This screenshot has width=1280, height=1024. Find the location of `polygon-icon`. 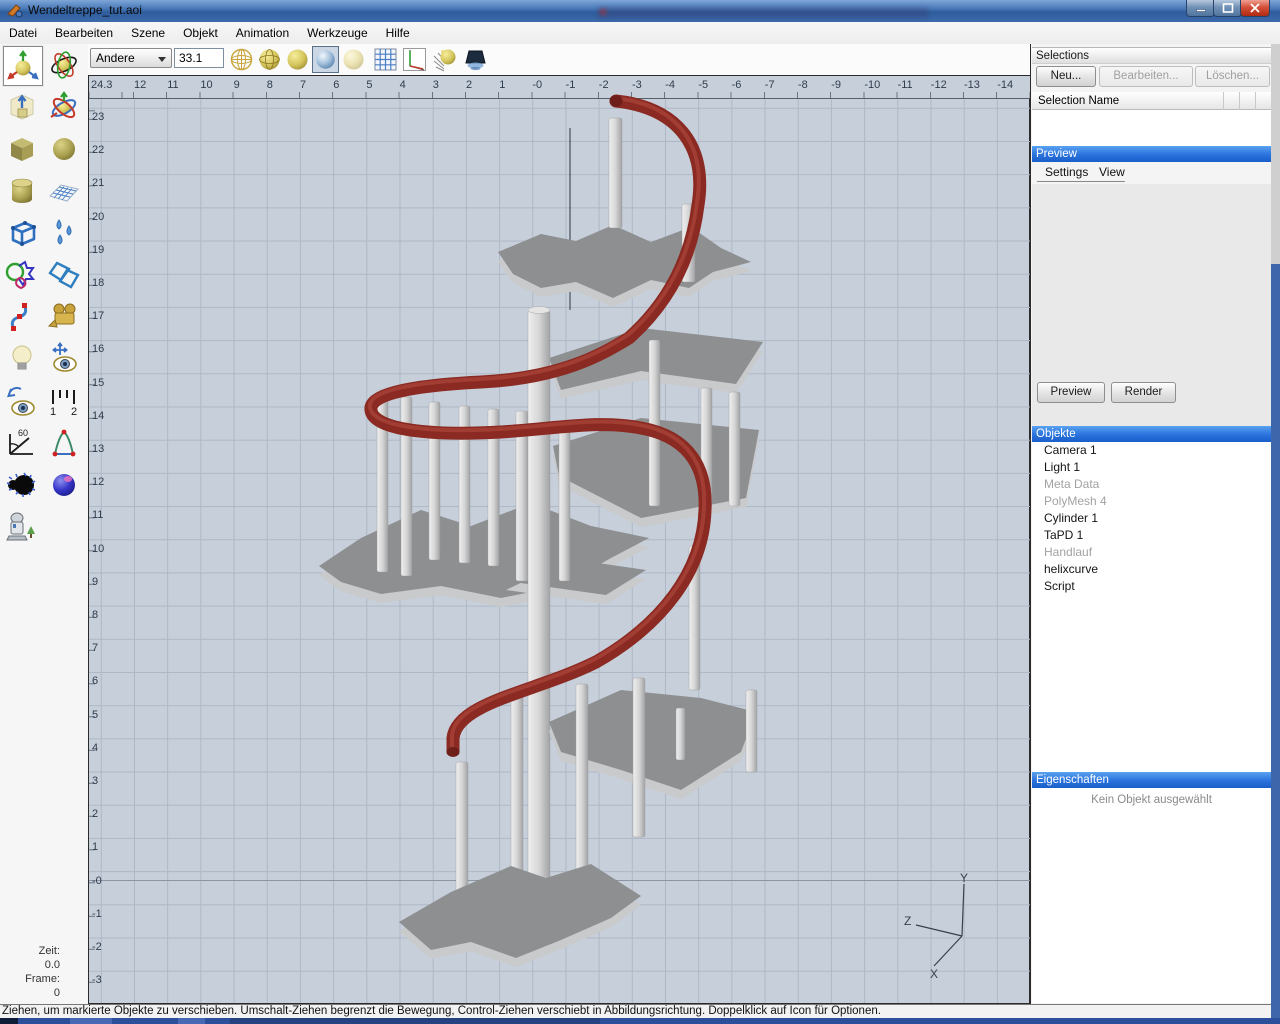

polygon-icon is located at coordinates (64, 443).